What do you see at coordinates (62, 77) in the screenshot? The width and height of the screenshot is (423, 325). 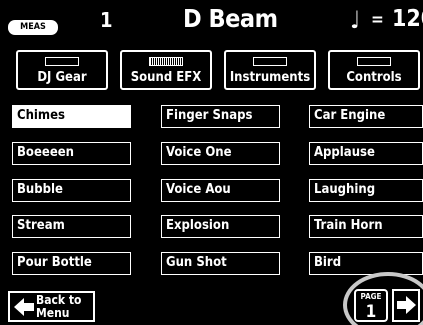 I see `tab-label: DJ Gear` at bounding box center [62, 77].